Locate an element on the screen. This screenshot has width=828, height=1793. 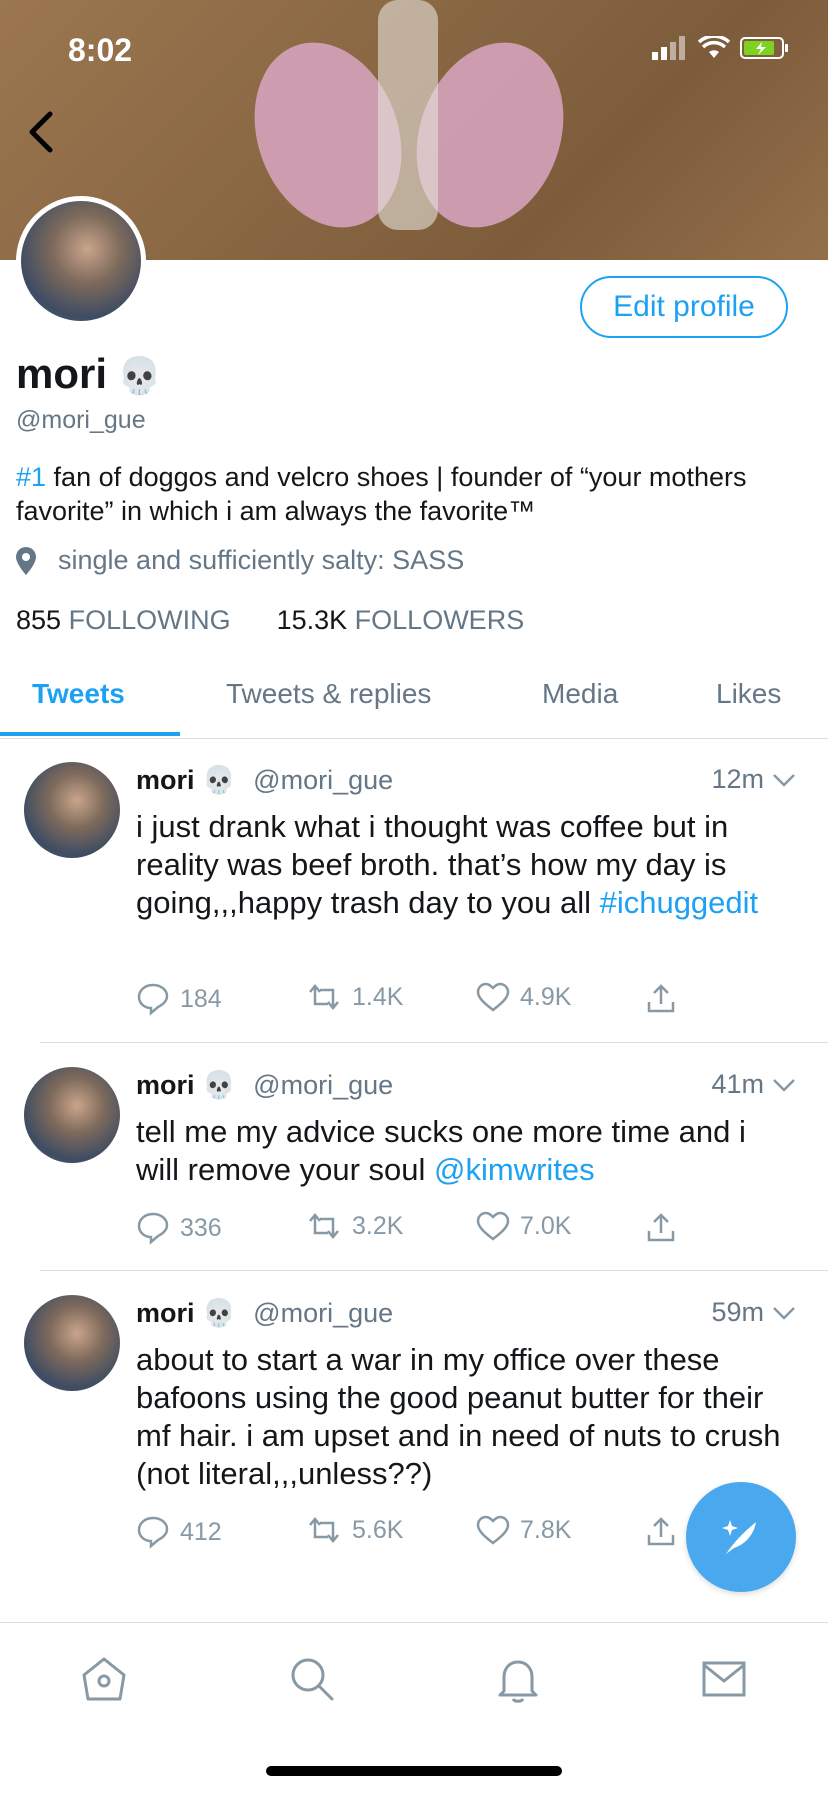
followers-label: FOLLOWERS is located at coordinates (439, 620).